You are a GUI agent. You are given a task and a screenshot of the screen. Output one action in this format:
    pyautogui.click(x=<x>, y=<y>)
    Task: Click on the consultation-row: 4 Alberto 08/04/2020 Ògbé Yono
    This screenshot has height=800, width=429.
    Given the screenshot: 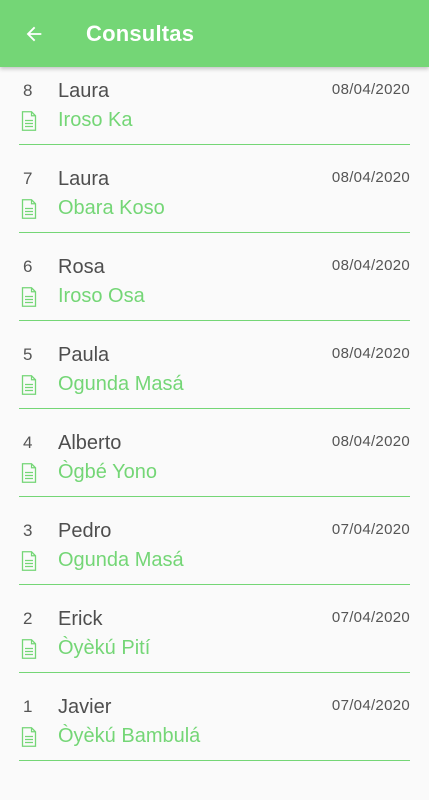 What is the action you would take?
    pyautogui.click(x=214, y=463)
    